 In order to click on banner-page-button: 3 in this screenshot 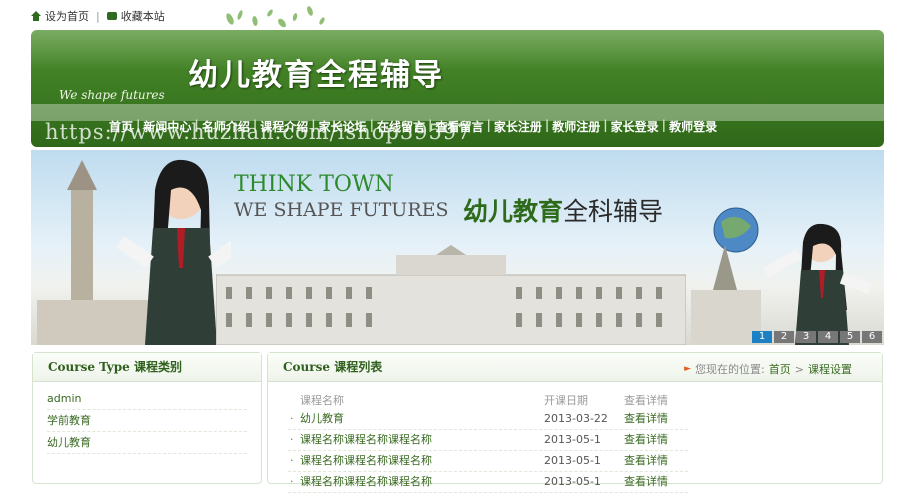, I will do `click(806, 337)`.